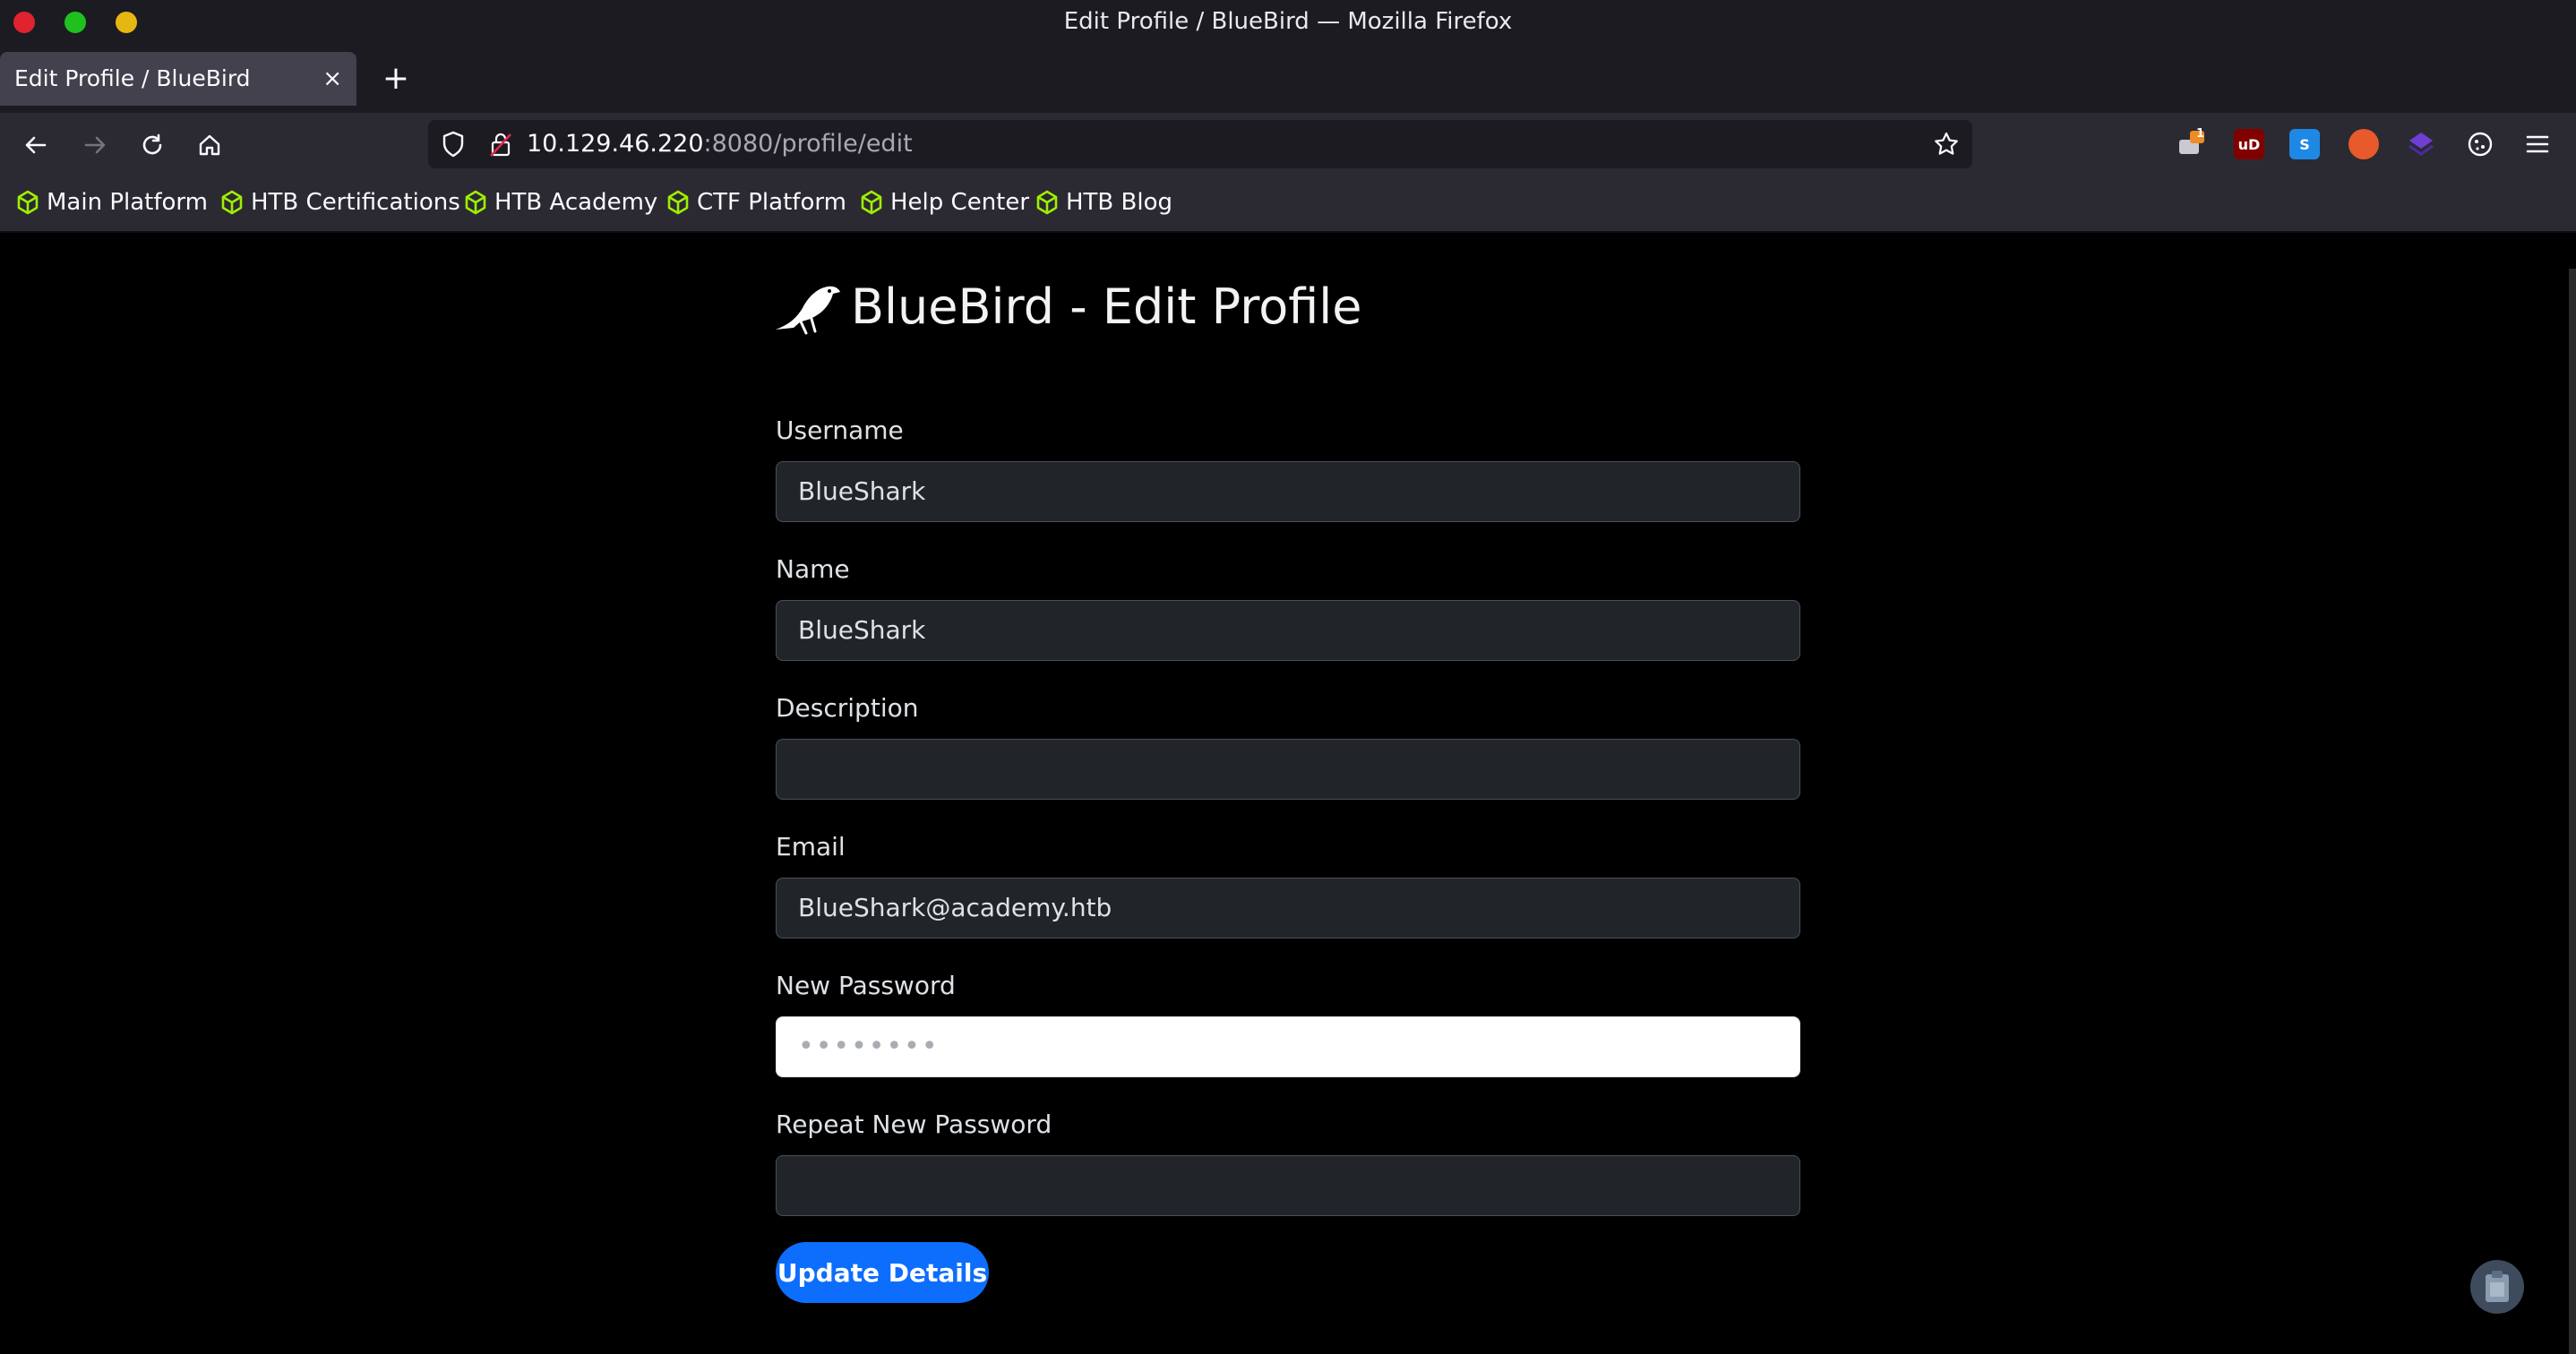 This screenshot has width=2576, height=1354. I want to click on wappalyzer-diamond-icon, so click(2421, 144).